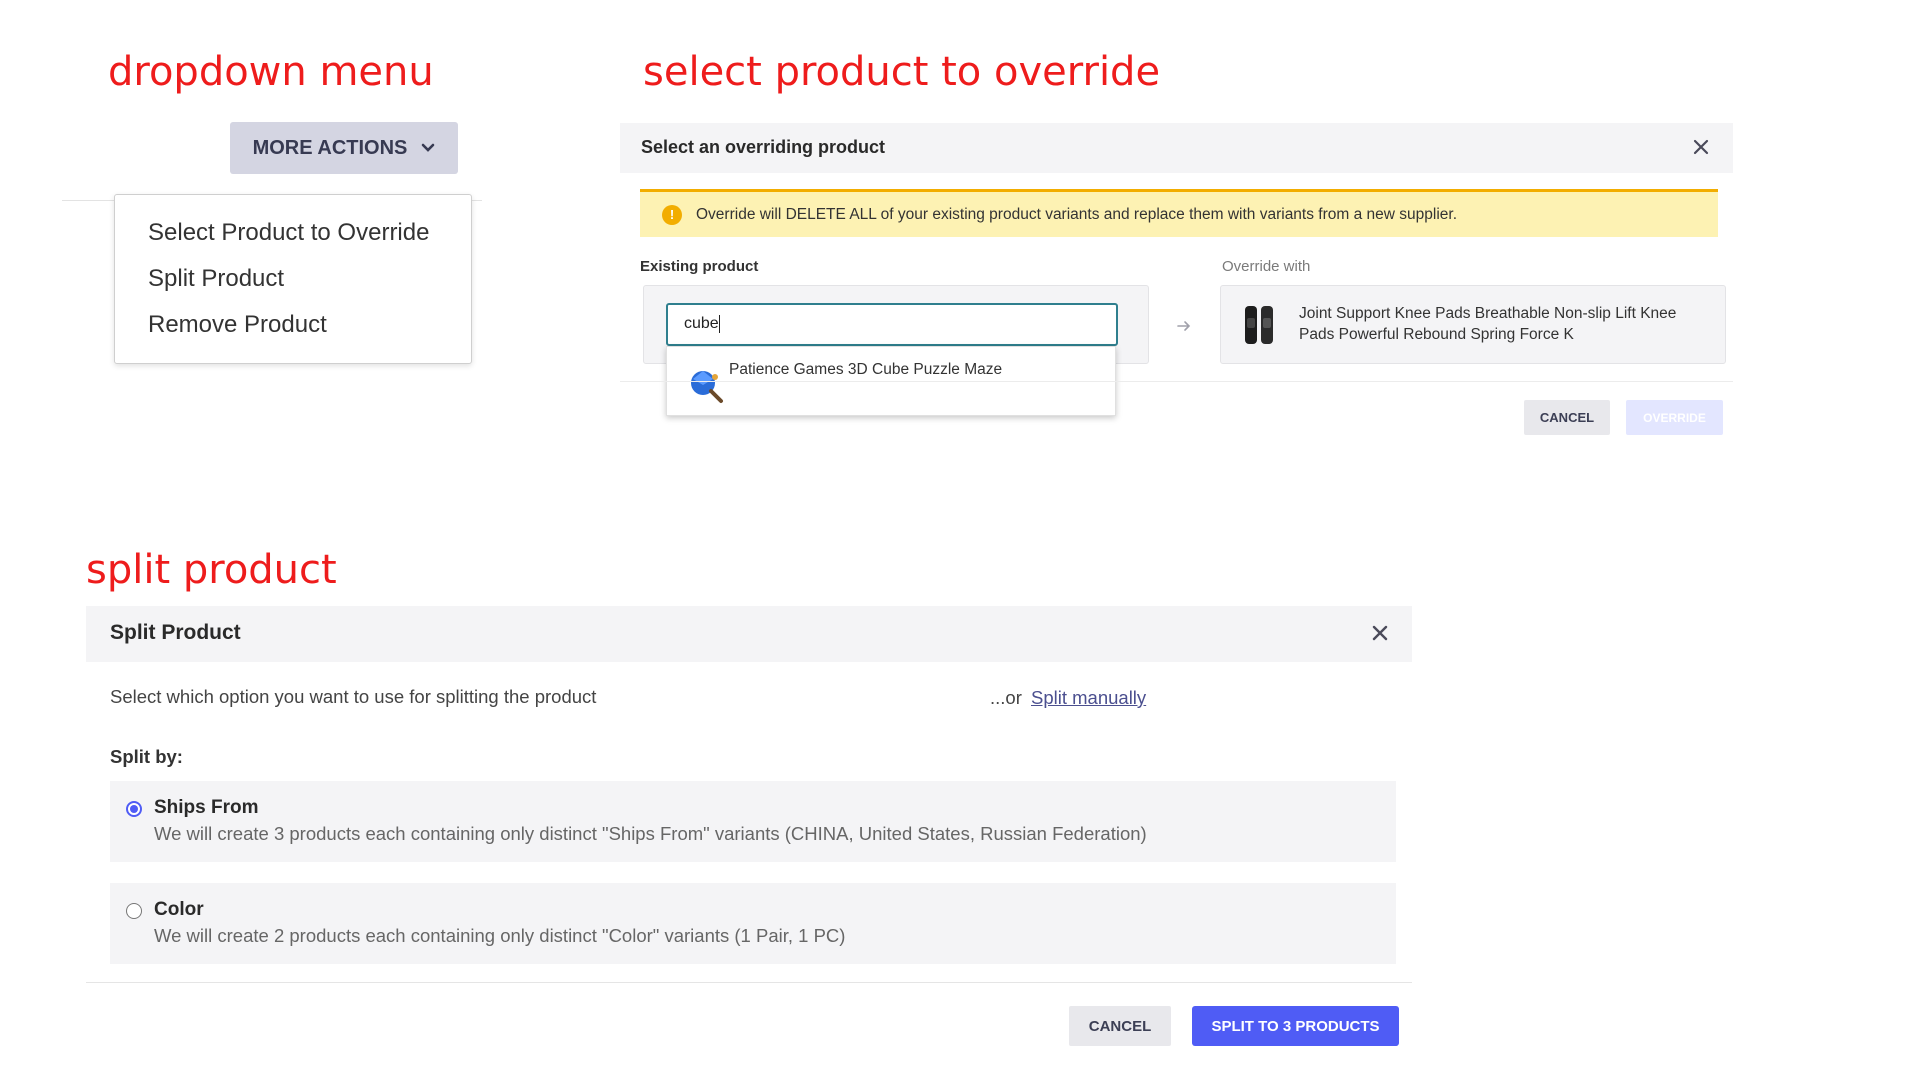 This screenshot has height=1080, width=1920. Describe the element at coordinates (1176, 148) in the screenshot. I see `override-modal-header: Select an overriding product` at that location.